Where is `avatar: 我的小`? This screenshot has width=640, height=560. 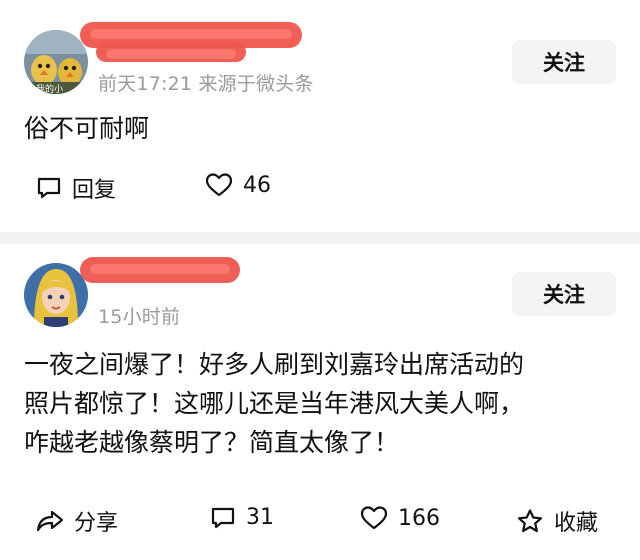 avatar: 我的小 is located at coordinates (56, 62).